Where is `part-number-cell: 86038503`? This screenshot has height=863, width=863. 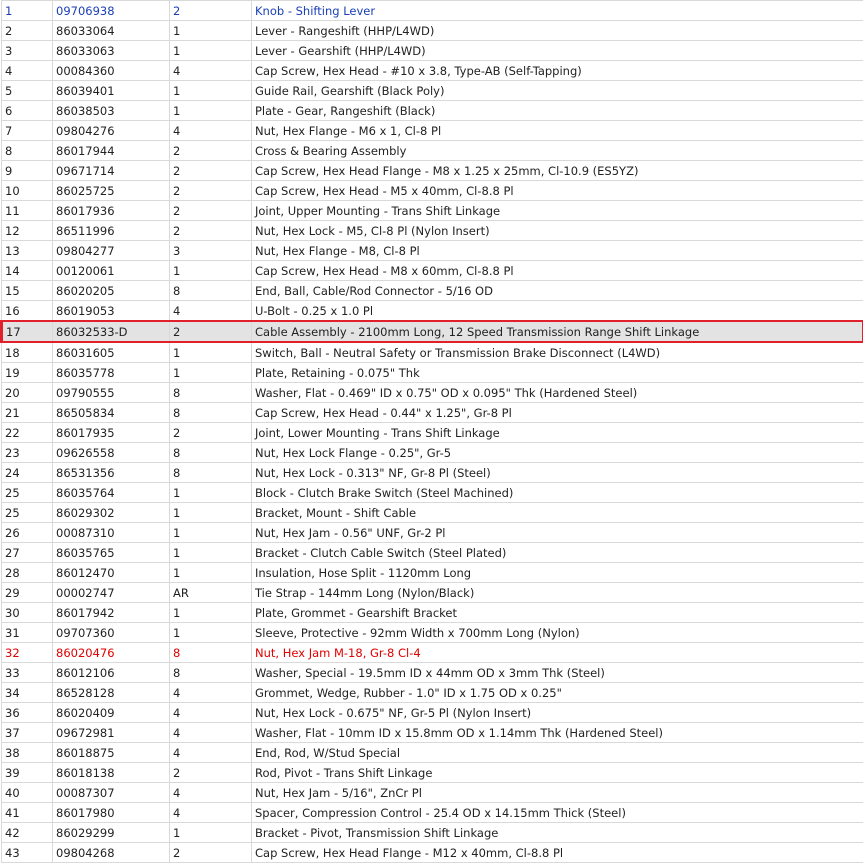
part-number-cell: 86038503 is located at coordinates (111, 111).